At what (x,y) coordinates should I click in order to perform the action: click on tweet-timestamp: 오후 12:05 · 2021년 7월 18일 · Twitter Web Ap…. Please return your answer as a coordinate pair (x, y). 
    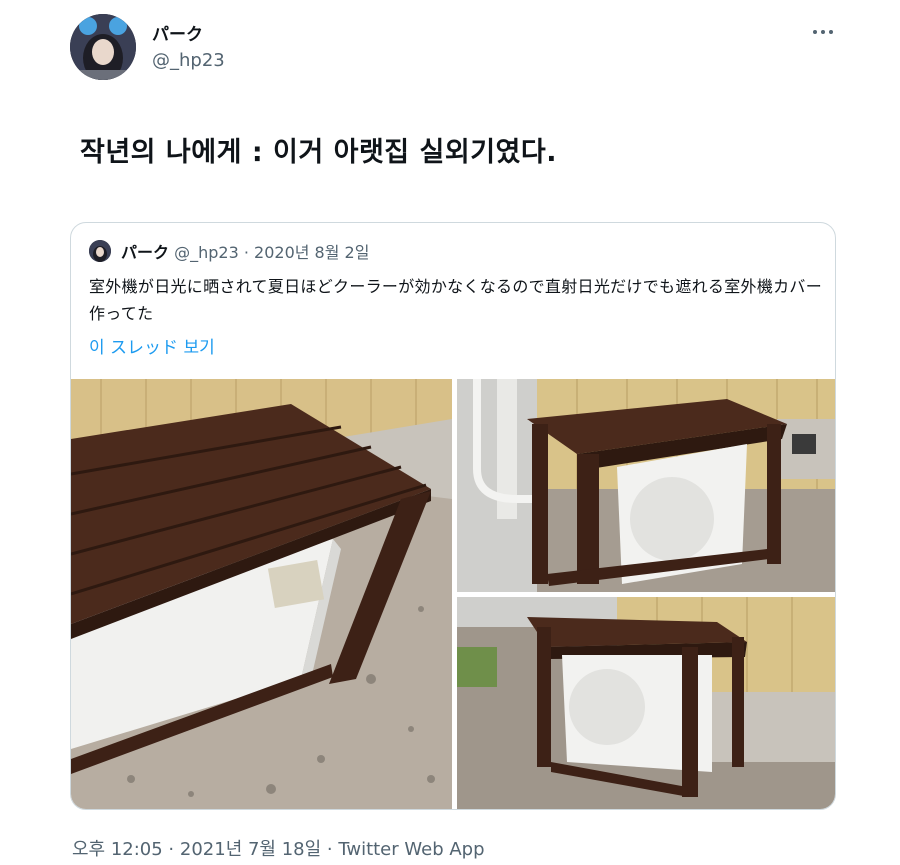
    Looking at the image, I should click on (278, 848).